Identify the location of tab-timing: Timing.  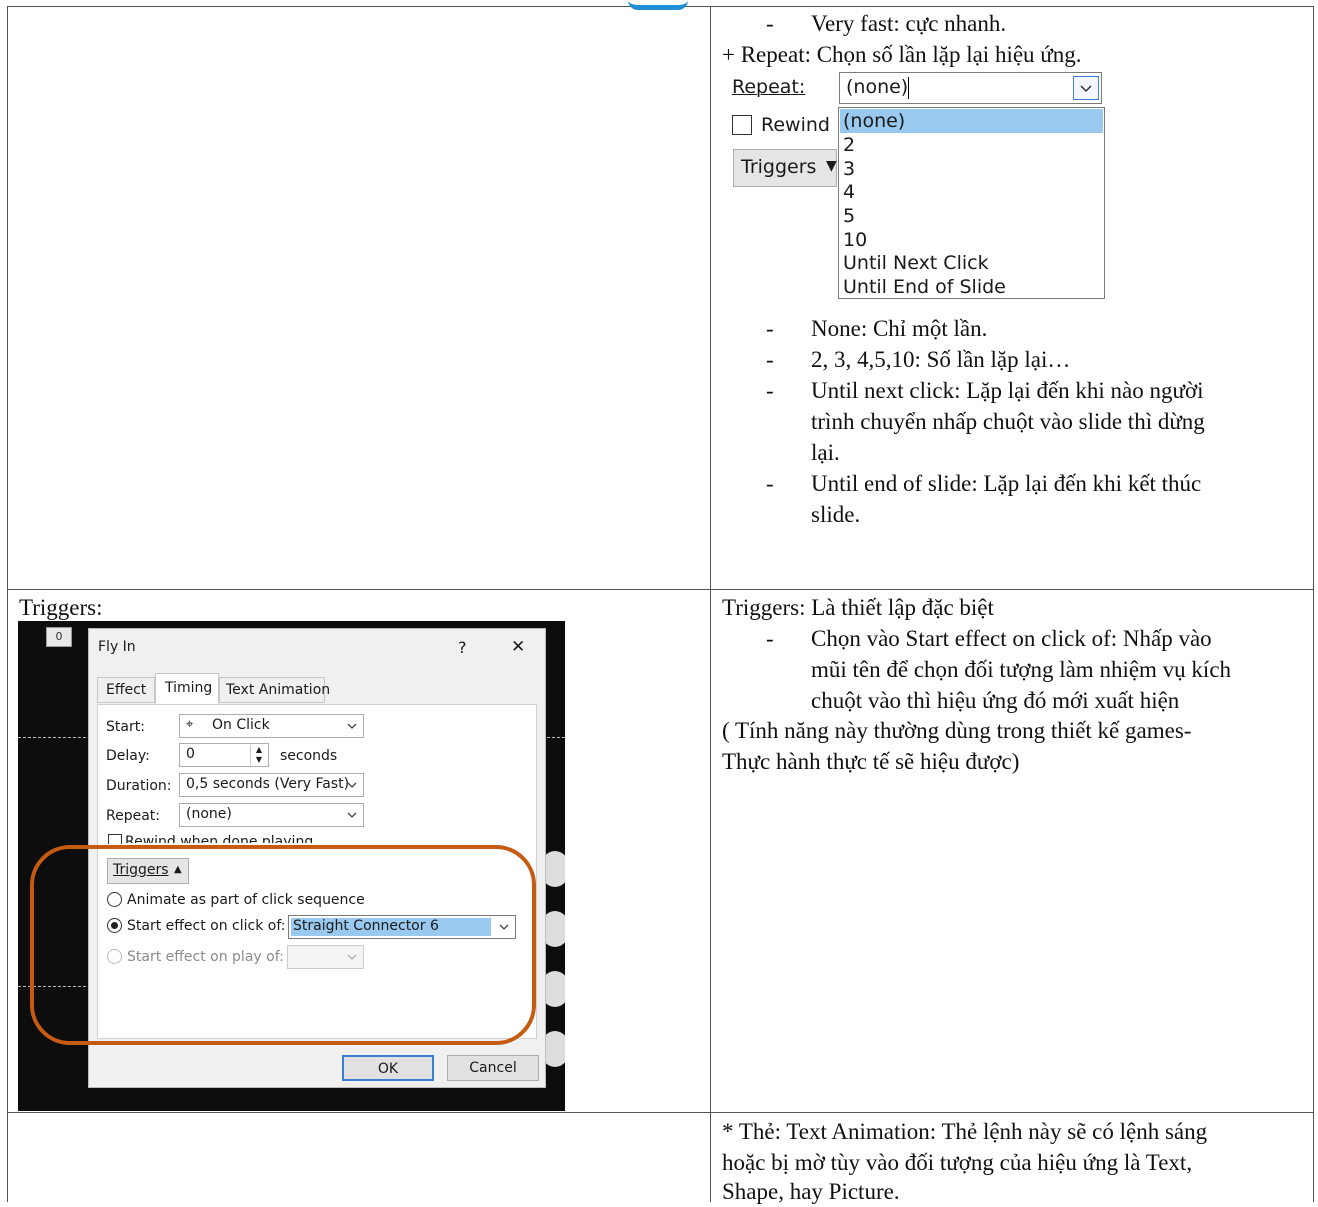
(187, 689).